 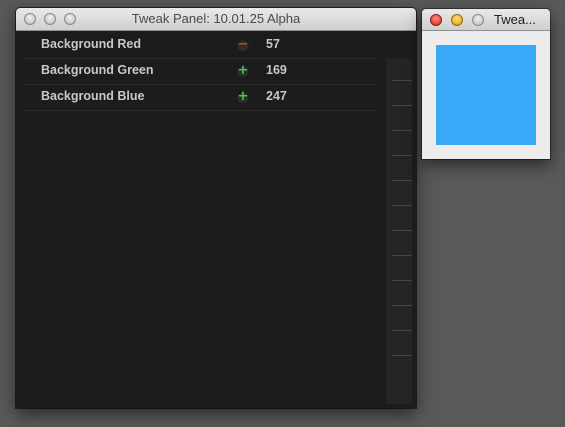 I want to click on param-row-green: Background Green + 169, so click(x=200, y=72).